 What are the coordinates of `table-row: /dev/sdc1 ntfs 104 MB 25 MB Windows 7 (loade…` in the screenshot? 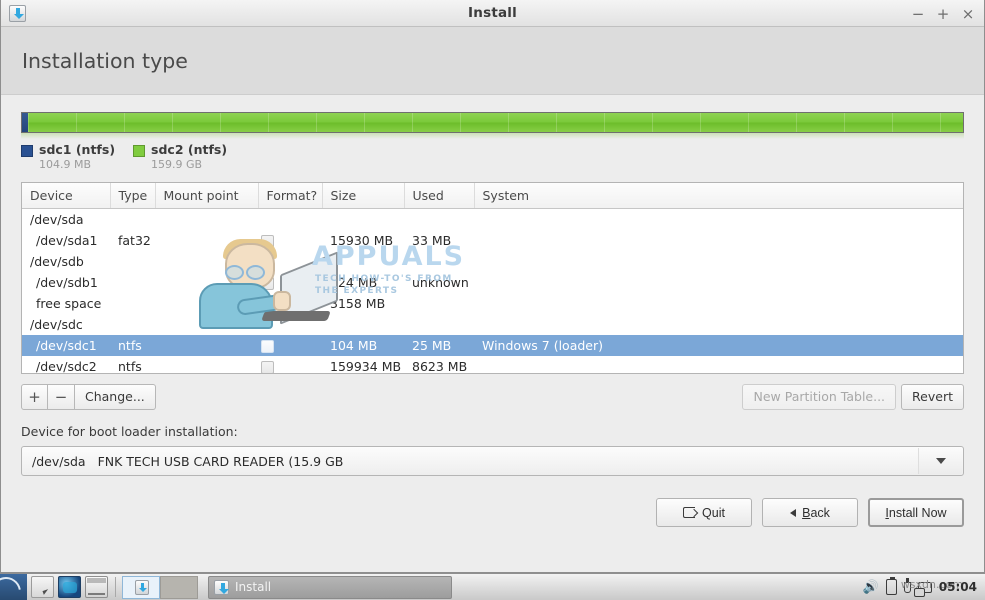 It's located at (492, 345).